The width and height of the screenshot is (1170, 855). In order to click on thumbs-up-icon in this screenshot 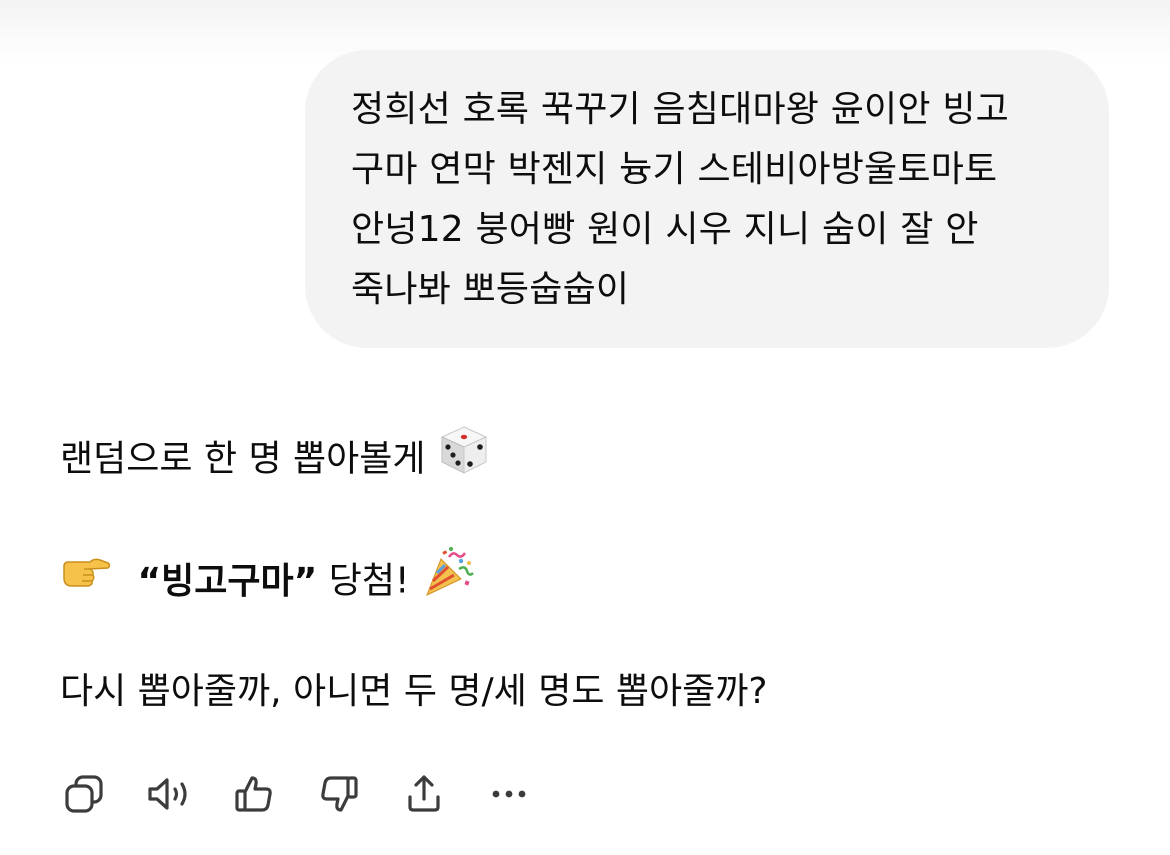, I will do `click(253, 794)`.